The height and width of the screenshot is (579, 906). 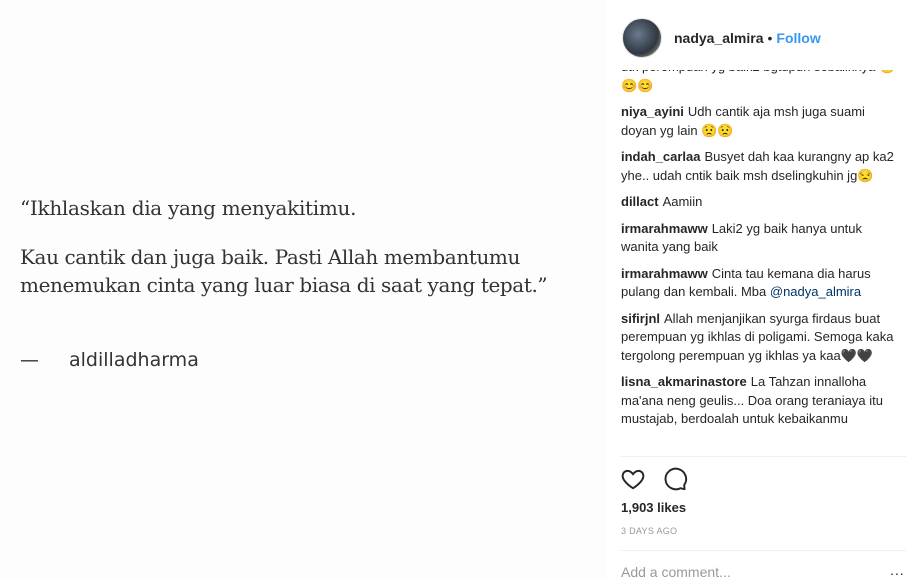 I want to click on comment-username: lisna_akmarinastore, so click(x=684, y=381).